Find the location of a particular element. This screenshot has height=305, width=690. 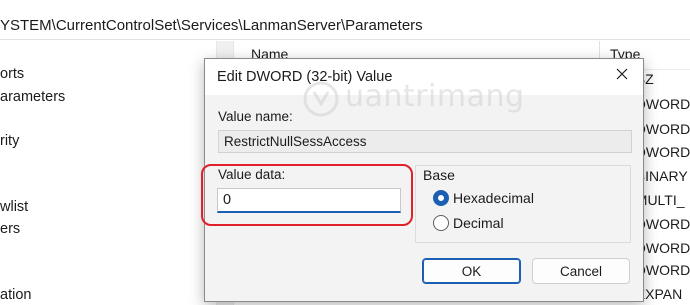

ok-button: OK is located at coordinates (471, 271).